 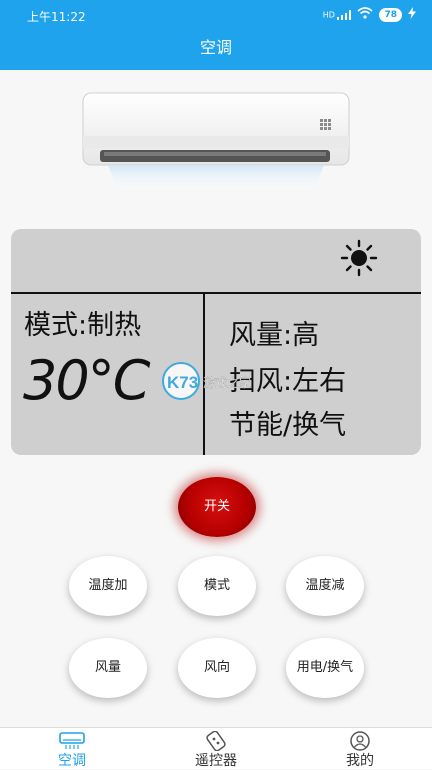 I want to click on page-title: 空调, so click(x=216, y=50).